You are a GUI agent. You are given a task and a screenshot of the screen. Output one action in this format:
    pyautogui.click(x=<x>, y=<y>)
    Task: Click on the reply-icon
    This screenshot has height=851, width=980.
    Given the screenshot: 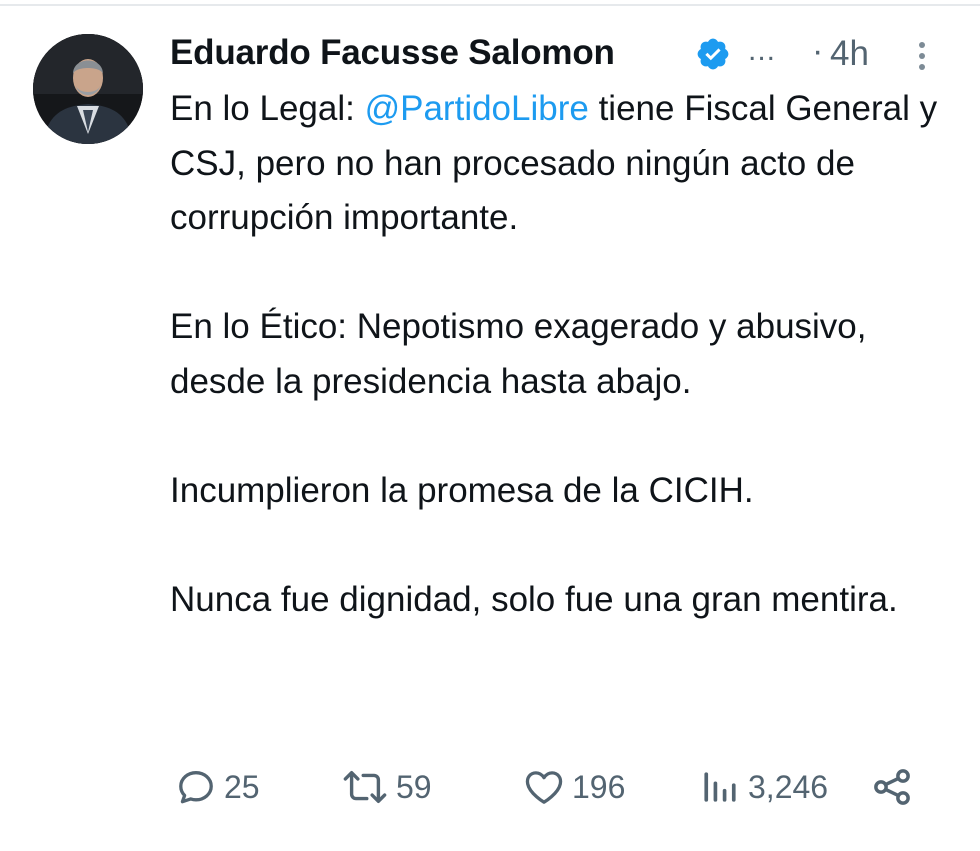 What is the action you would take?
    pyautogui.click(x=196, y=787)
    